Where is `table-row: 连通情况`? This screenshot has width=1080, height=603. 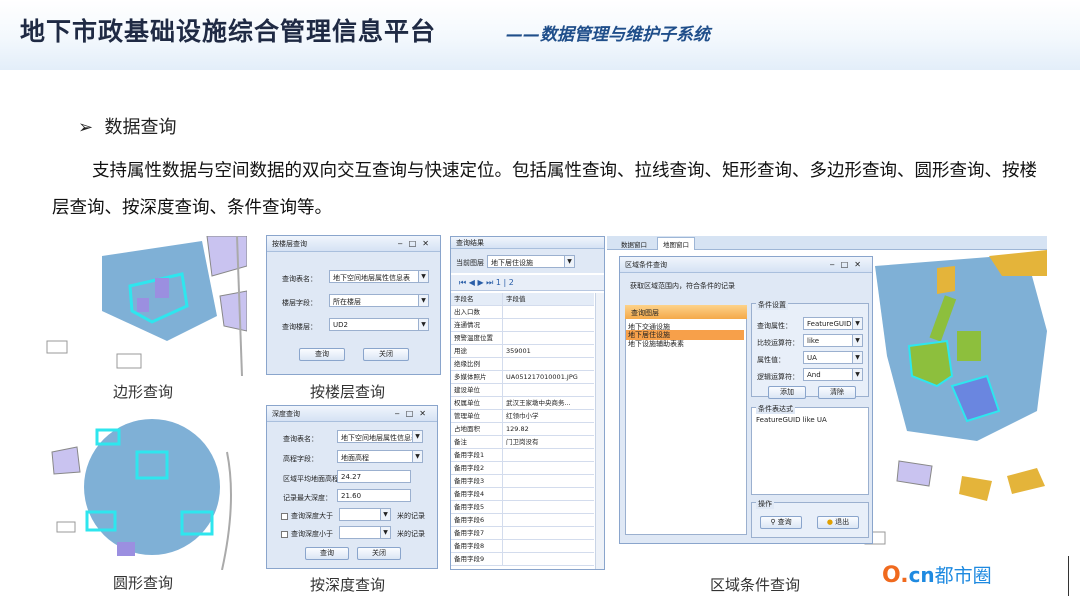
table-row: 连通情况 is located at coordinates (522, 325).